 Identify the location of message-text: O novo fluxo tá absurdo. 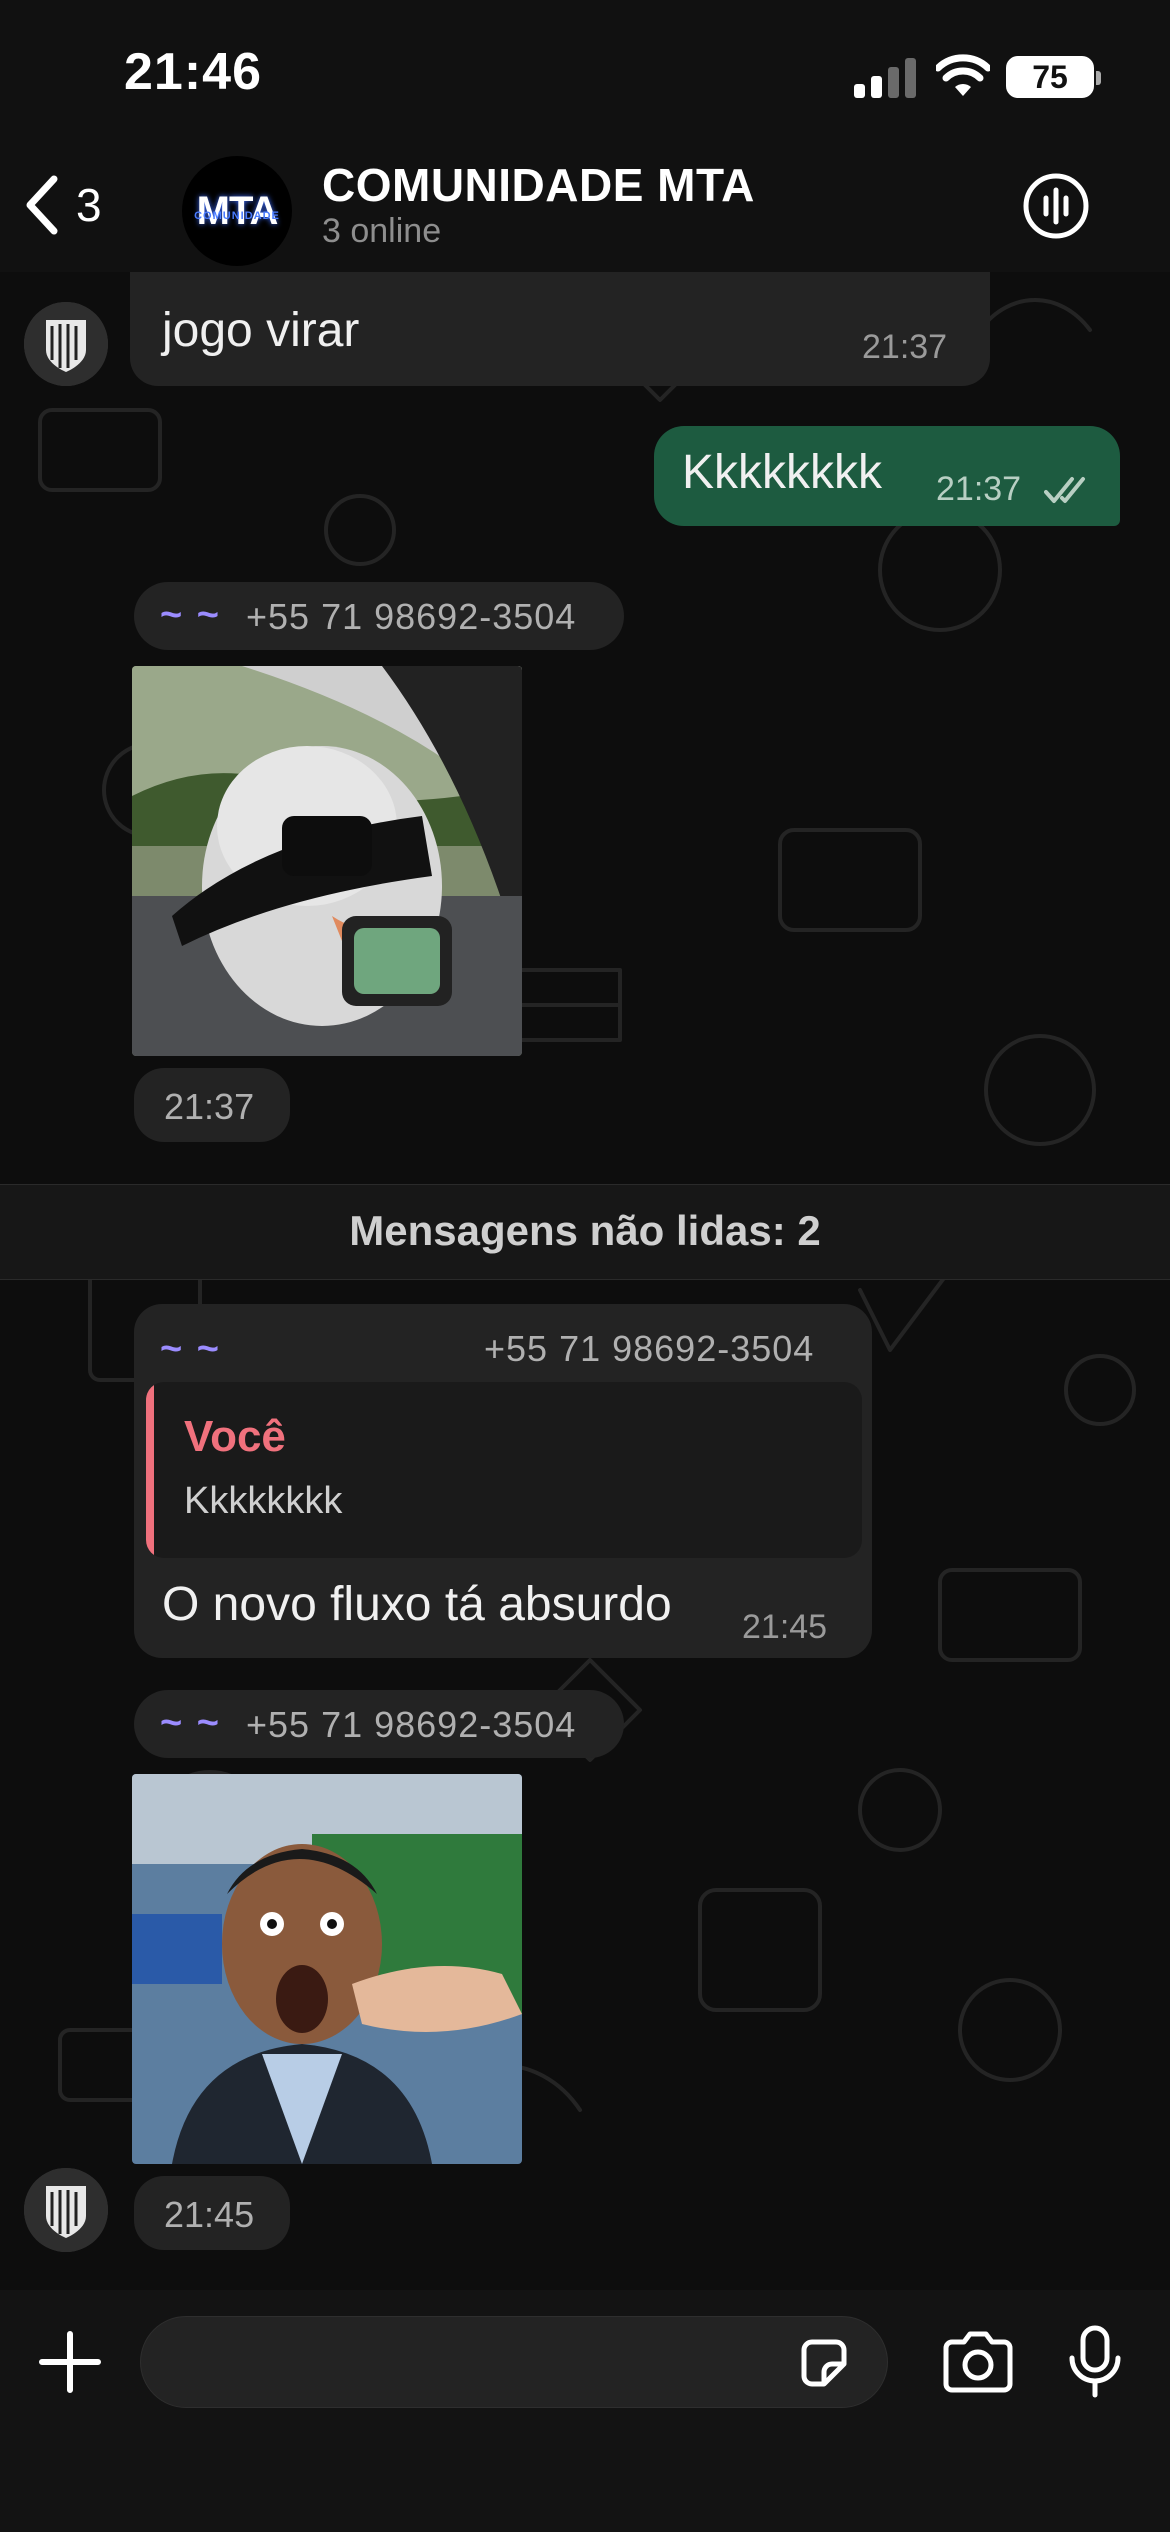
(417, 1604).